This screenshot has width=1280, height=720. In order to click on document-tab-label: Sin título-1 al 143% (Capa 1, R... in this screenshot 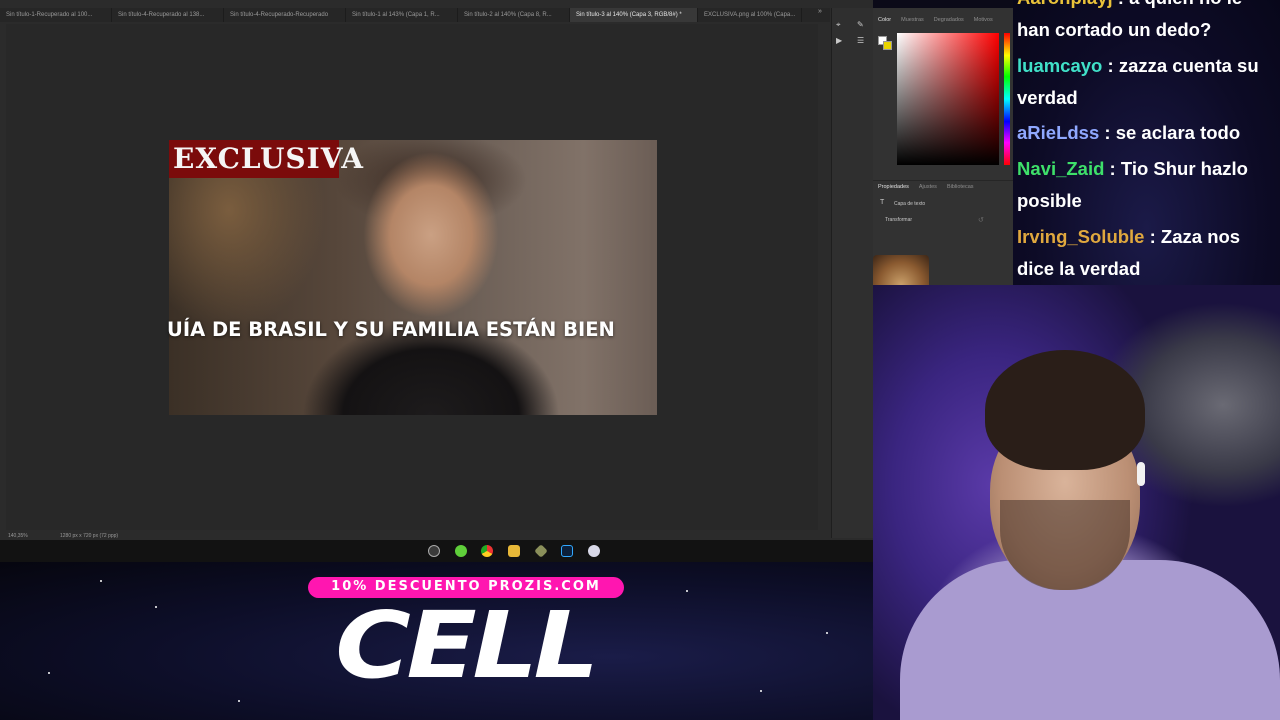, I will do `click(396, 15)`.